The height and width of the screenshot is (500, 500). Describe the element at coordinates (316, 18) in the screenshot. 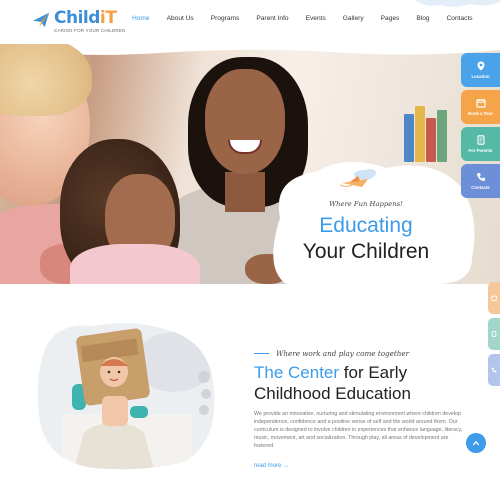

I see `nav-item-events: Events` at that location.